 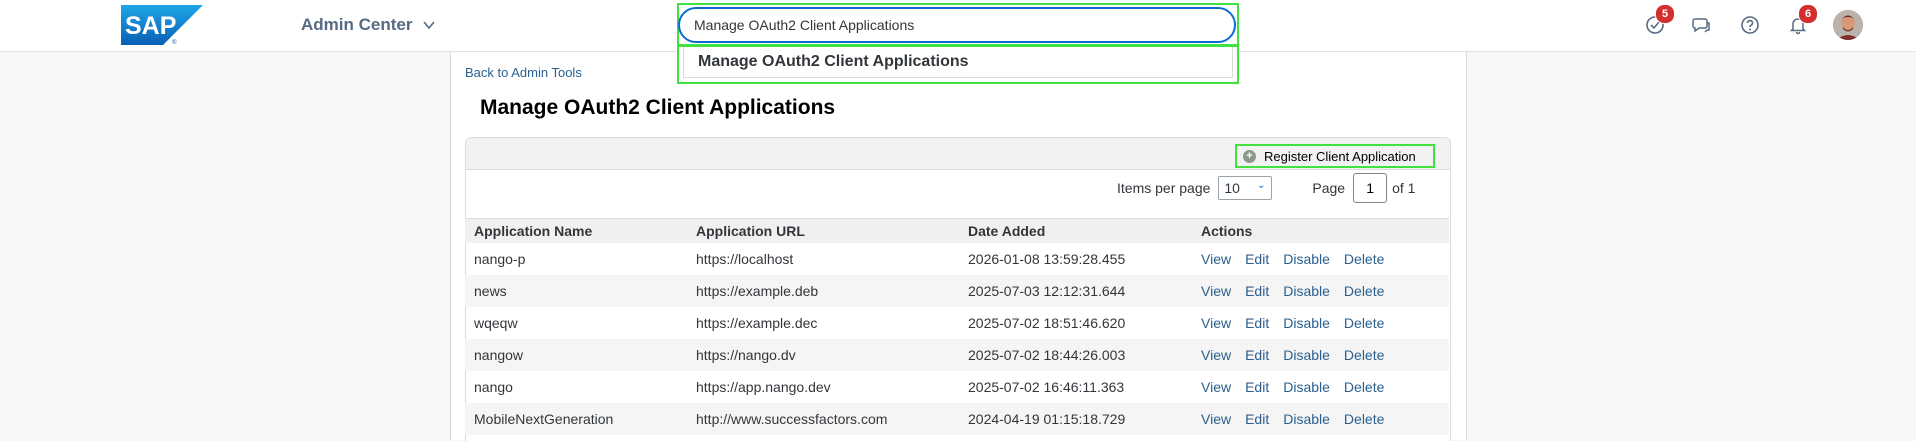 I want to click on search-suggestions: Manage OAuth2 Client Applications, so click(x=958, y=64).